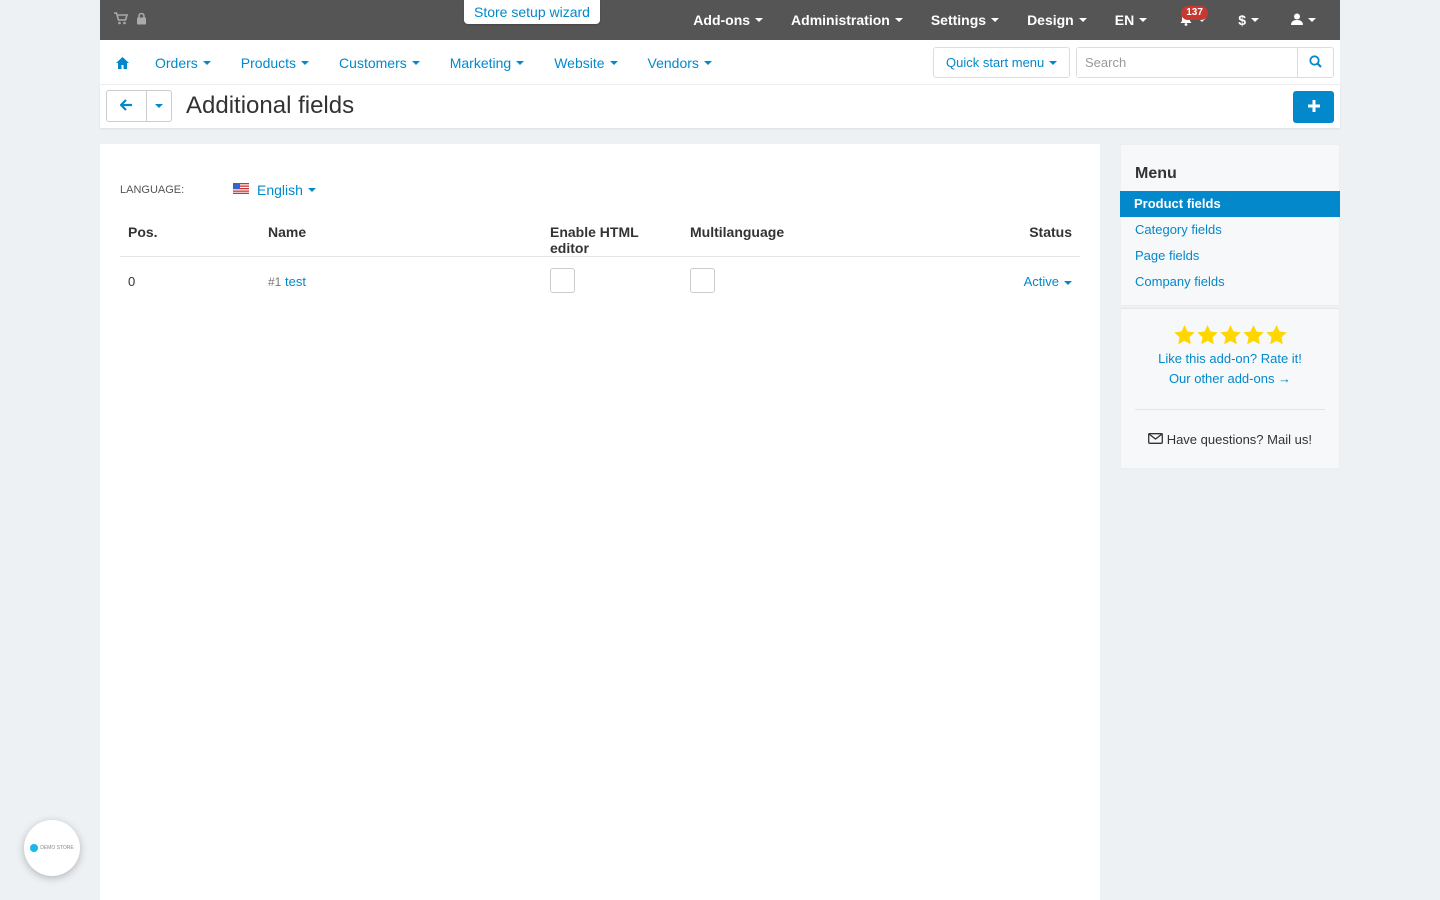 Image resolution: width=1440 pixels, height=900 pixels. I want to click on demo-store-widget: DEMO STORE, so click(52, 848).